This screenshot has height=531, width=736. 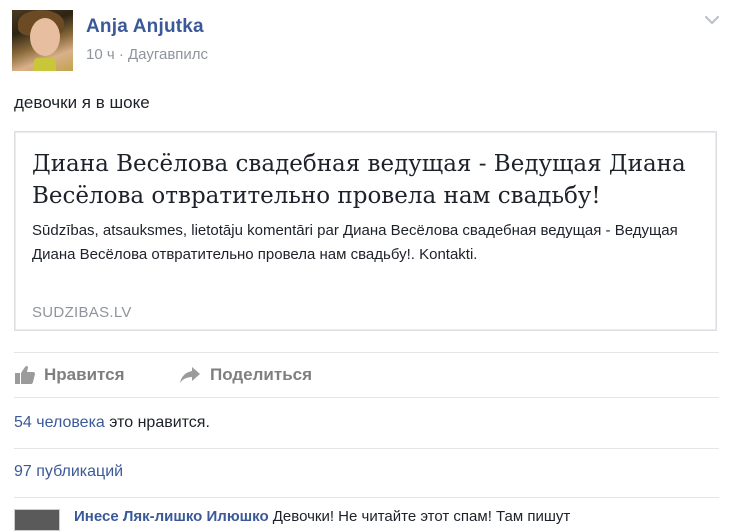 I want to click on author-name: Anja Anjutka, so click(x=145, y=27).